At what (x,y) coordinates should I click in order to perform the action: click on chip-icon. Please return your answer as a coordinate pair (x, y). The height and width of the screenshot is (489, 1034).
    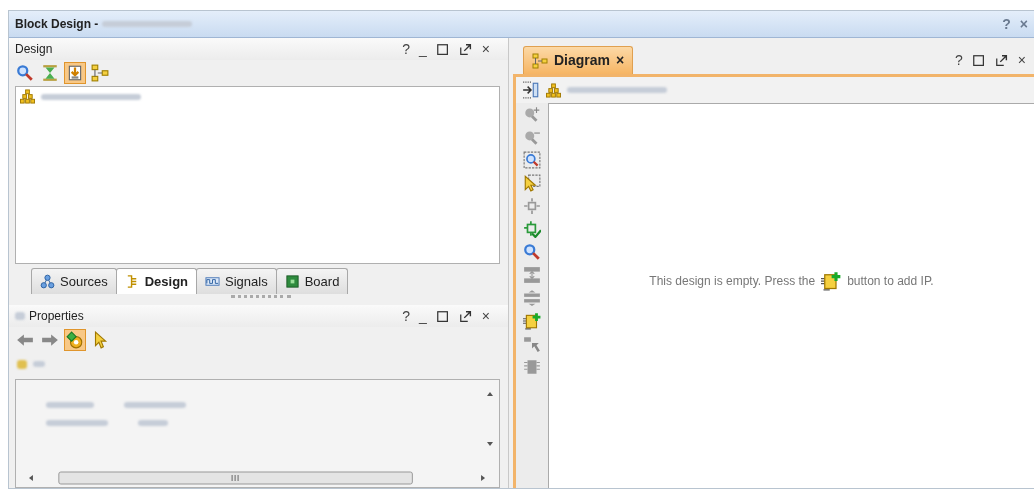
    Looking at the image, I should click on (532, 367).